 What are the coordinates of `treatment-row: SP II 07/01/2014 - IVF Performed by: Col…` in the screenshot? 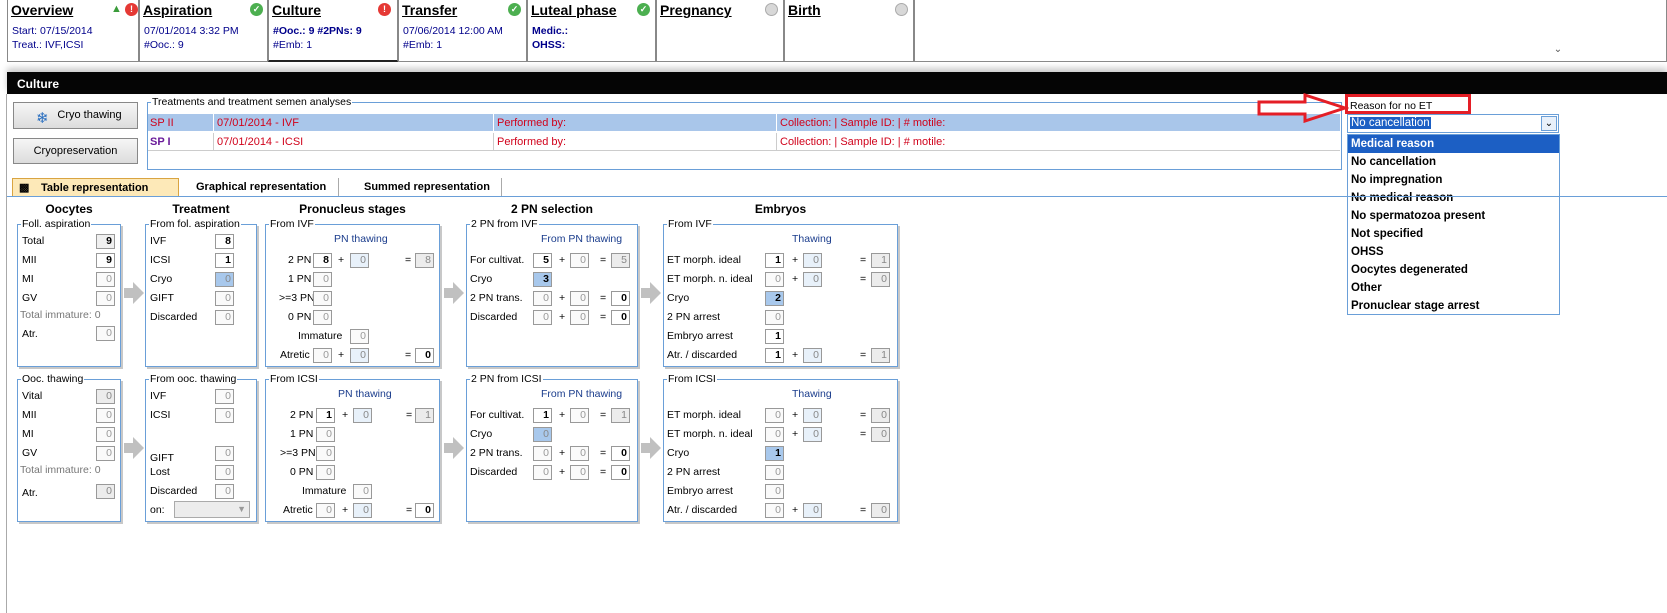 It's located at (744, 123).